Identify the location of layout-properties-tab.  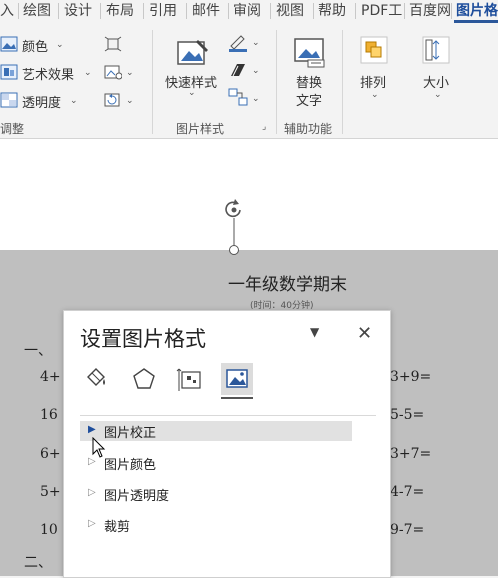
(190, 379).